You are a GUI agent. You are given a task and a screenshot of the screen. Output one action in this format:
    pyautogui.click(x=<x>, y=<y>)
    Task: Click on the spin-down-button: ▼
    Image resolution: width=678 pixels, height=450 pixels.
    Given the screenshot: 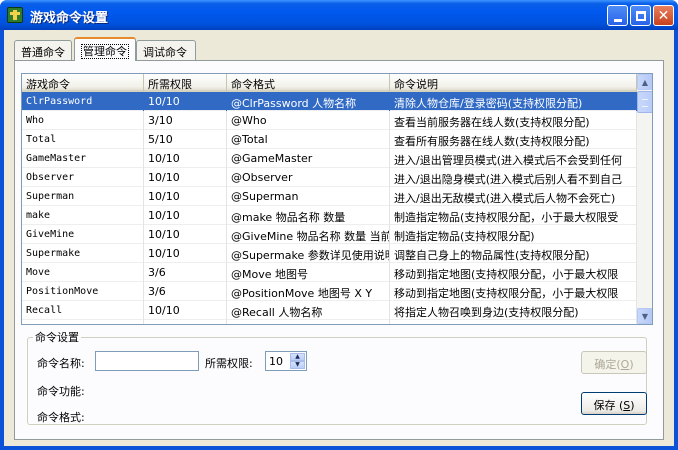 What is the action you would take?
    pyautogui.click(x=297, y=365)
    